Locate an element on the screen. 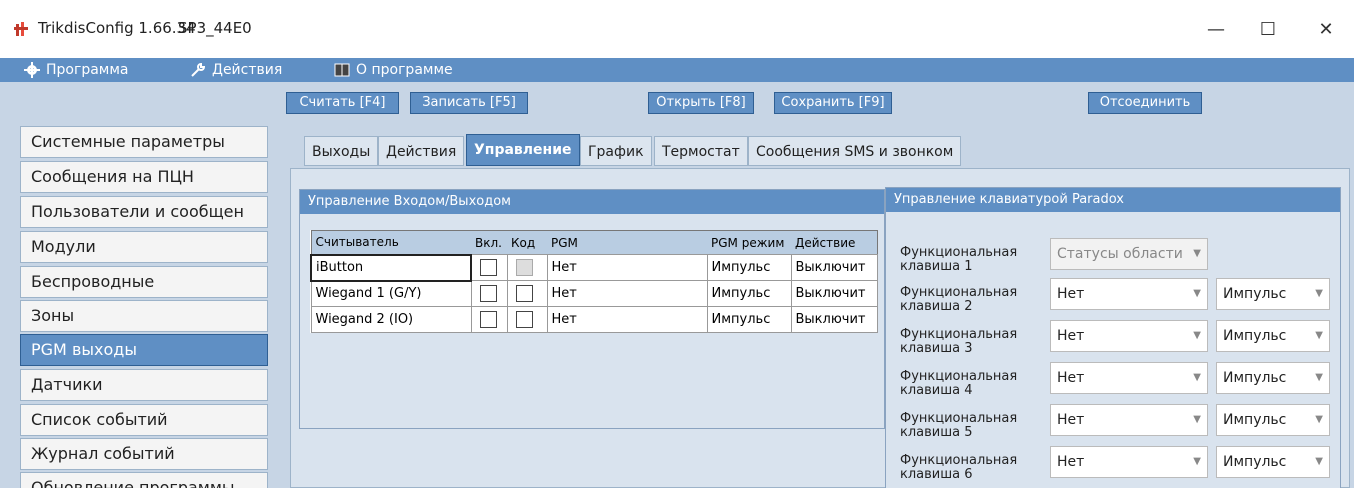 The height and width of the screenshot is (488, 1354). function-key-label: Функциональная клавиша 1 is located at coordinates (958, 260).